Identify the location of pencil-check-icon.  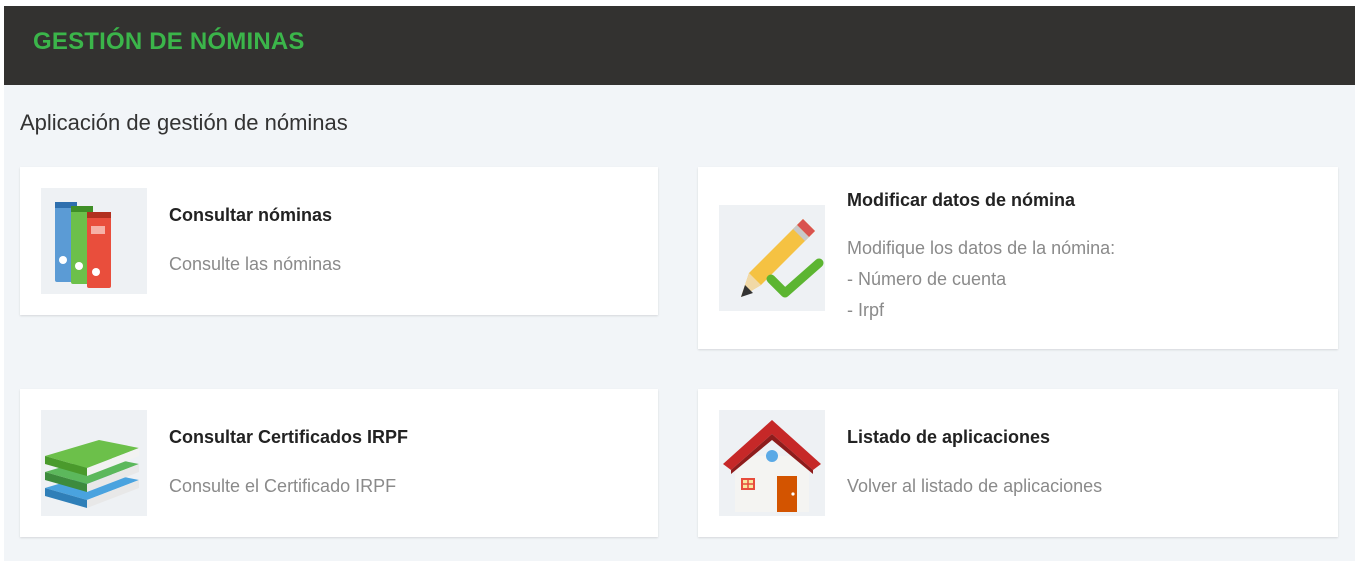
(772, 258).